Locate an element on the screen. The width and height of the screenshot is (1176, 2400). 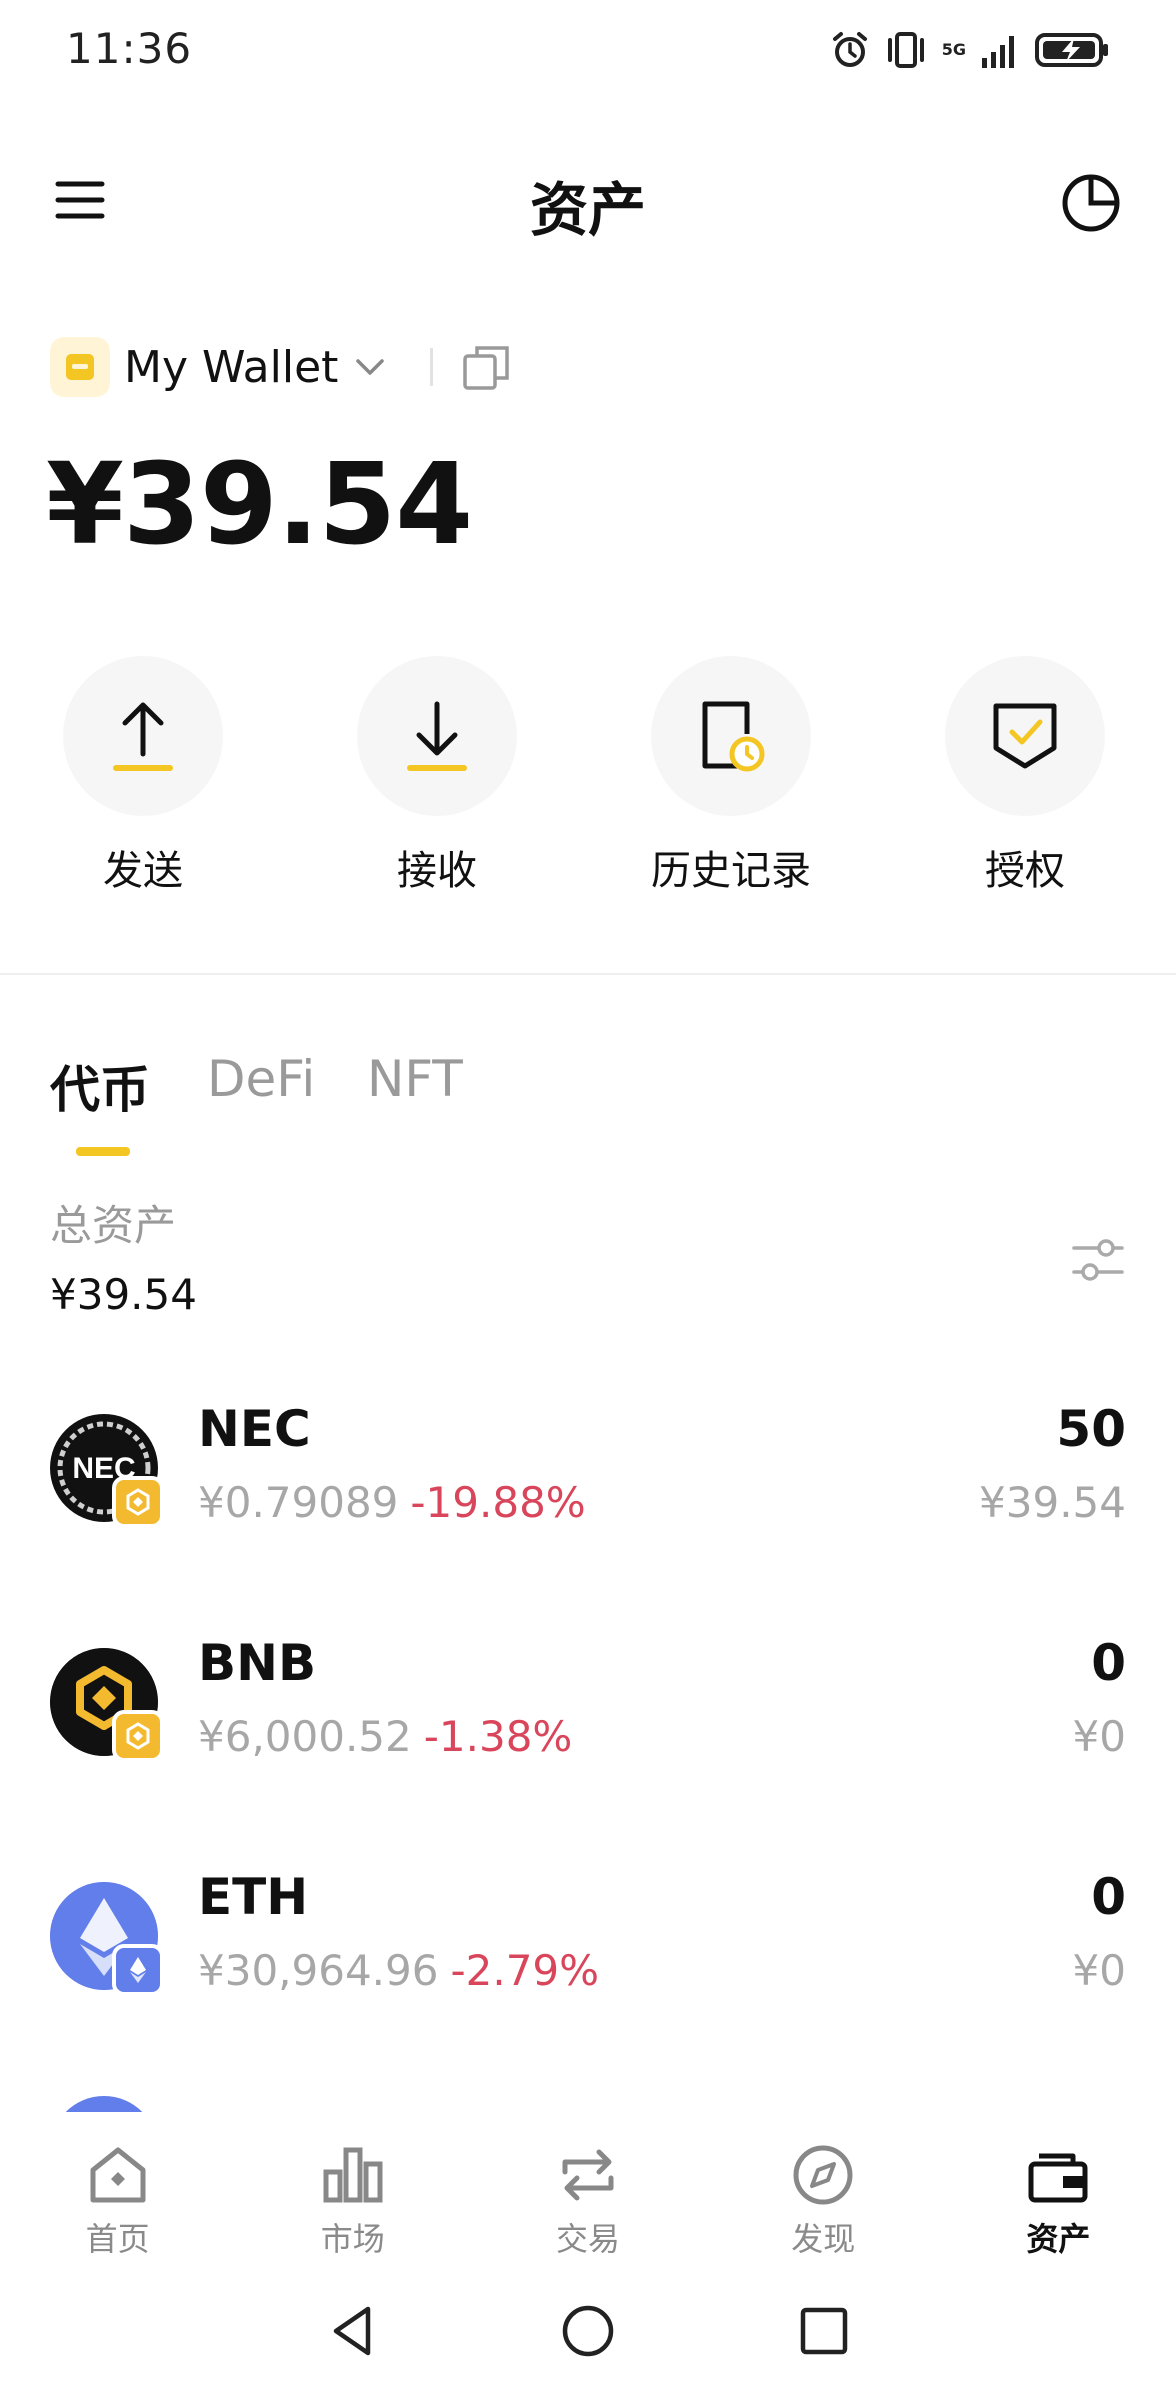
send-label: 发送 is located at coordinates (143, 871).